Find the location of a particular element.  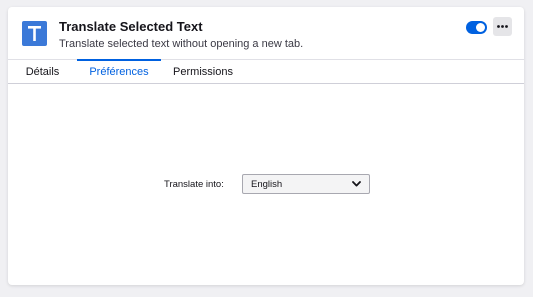

more-options-icon is located at coordinates (502, 26).